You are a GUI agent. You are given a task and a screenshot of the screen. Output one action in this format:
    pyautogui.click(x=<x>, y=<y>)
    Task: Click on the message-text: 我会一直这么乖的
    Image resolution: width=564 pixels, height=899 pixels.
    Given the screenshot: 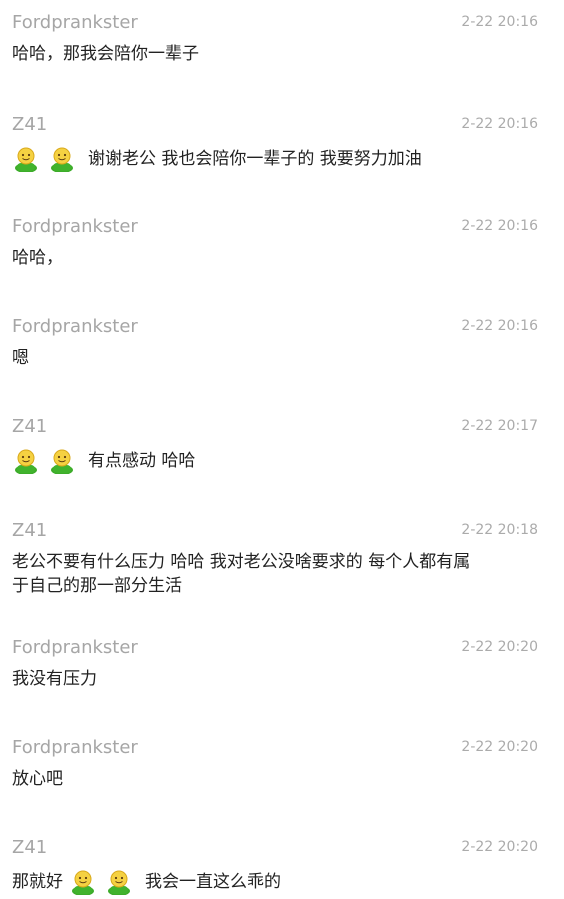 What is the action you would take?
    pyautogui.click(x=213, y=882)
    